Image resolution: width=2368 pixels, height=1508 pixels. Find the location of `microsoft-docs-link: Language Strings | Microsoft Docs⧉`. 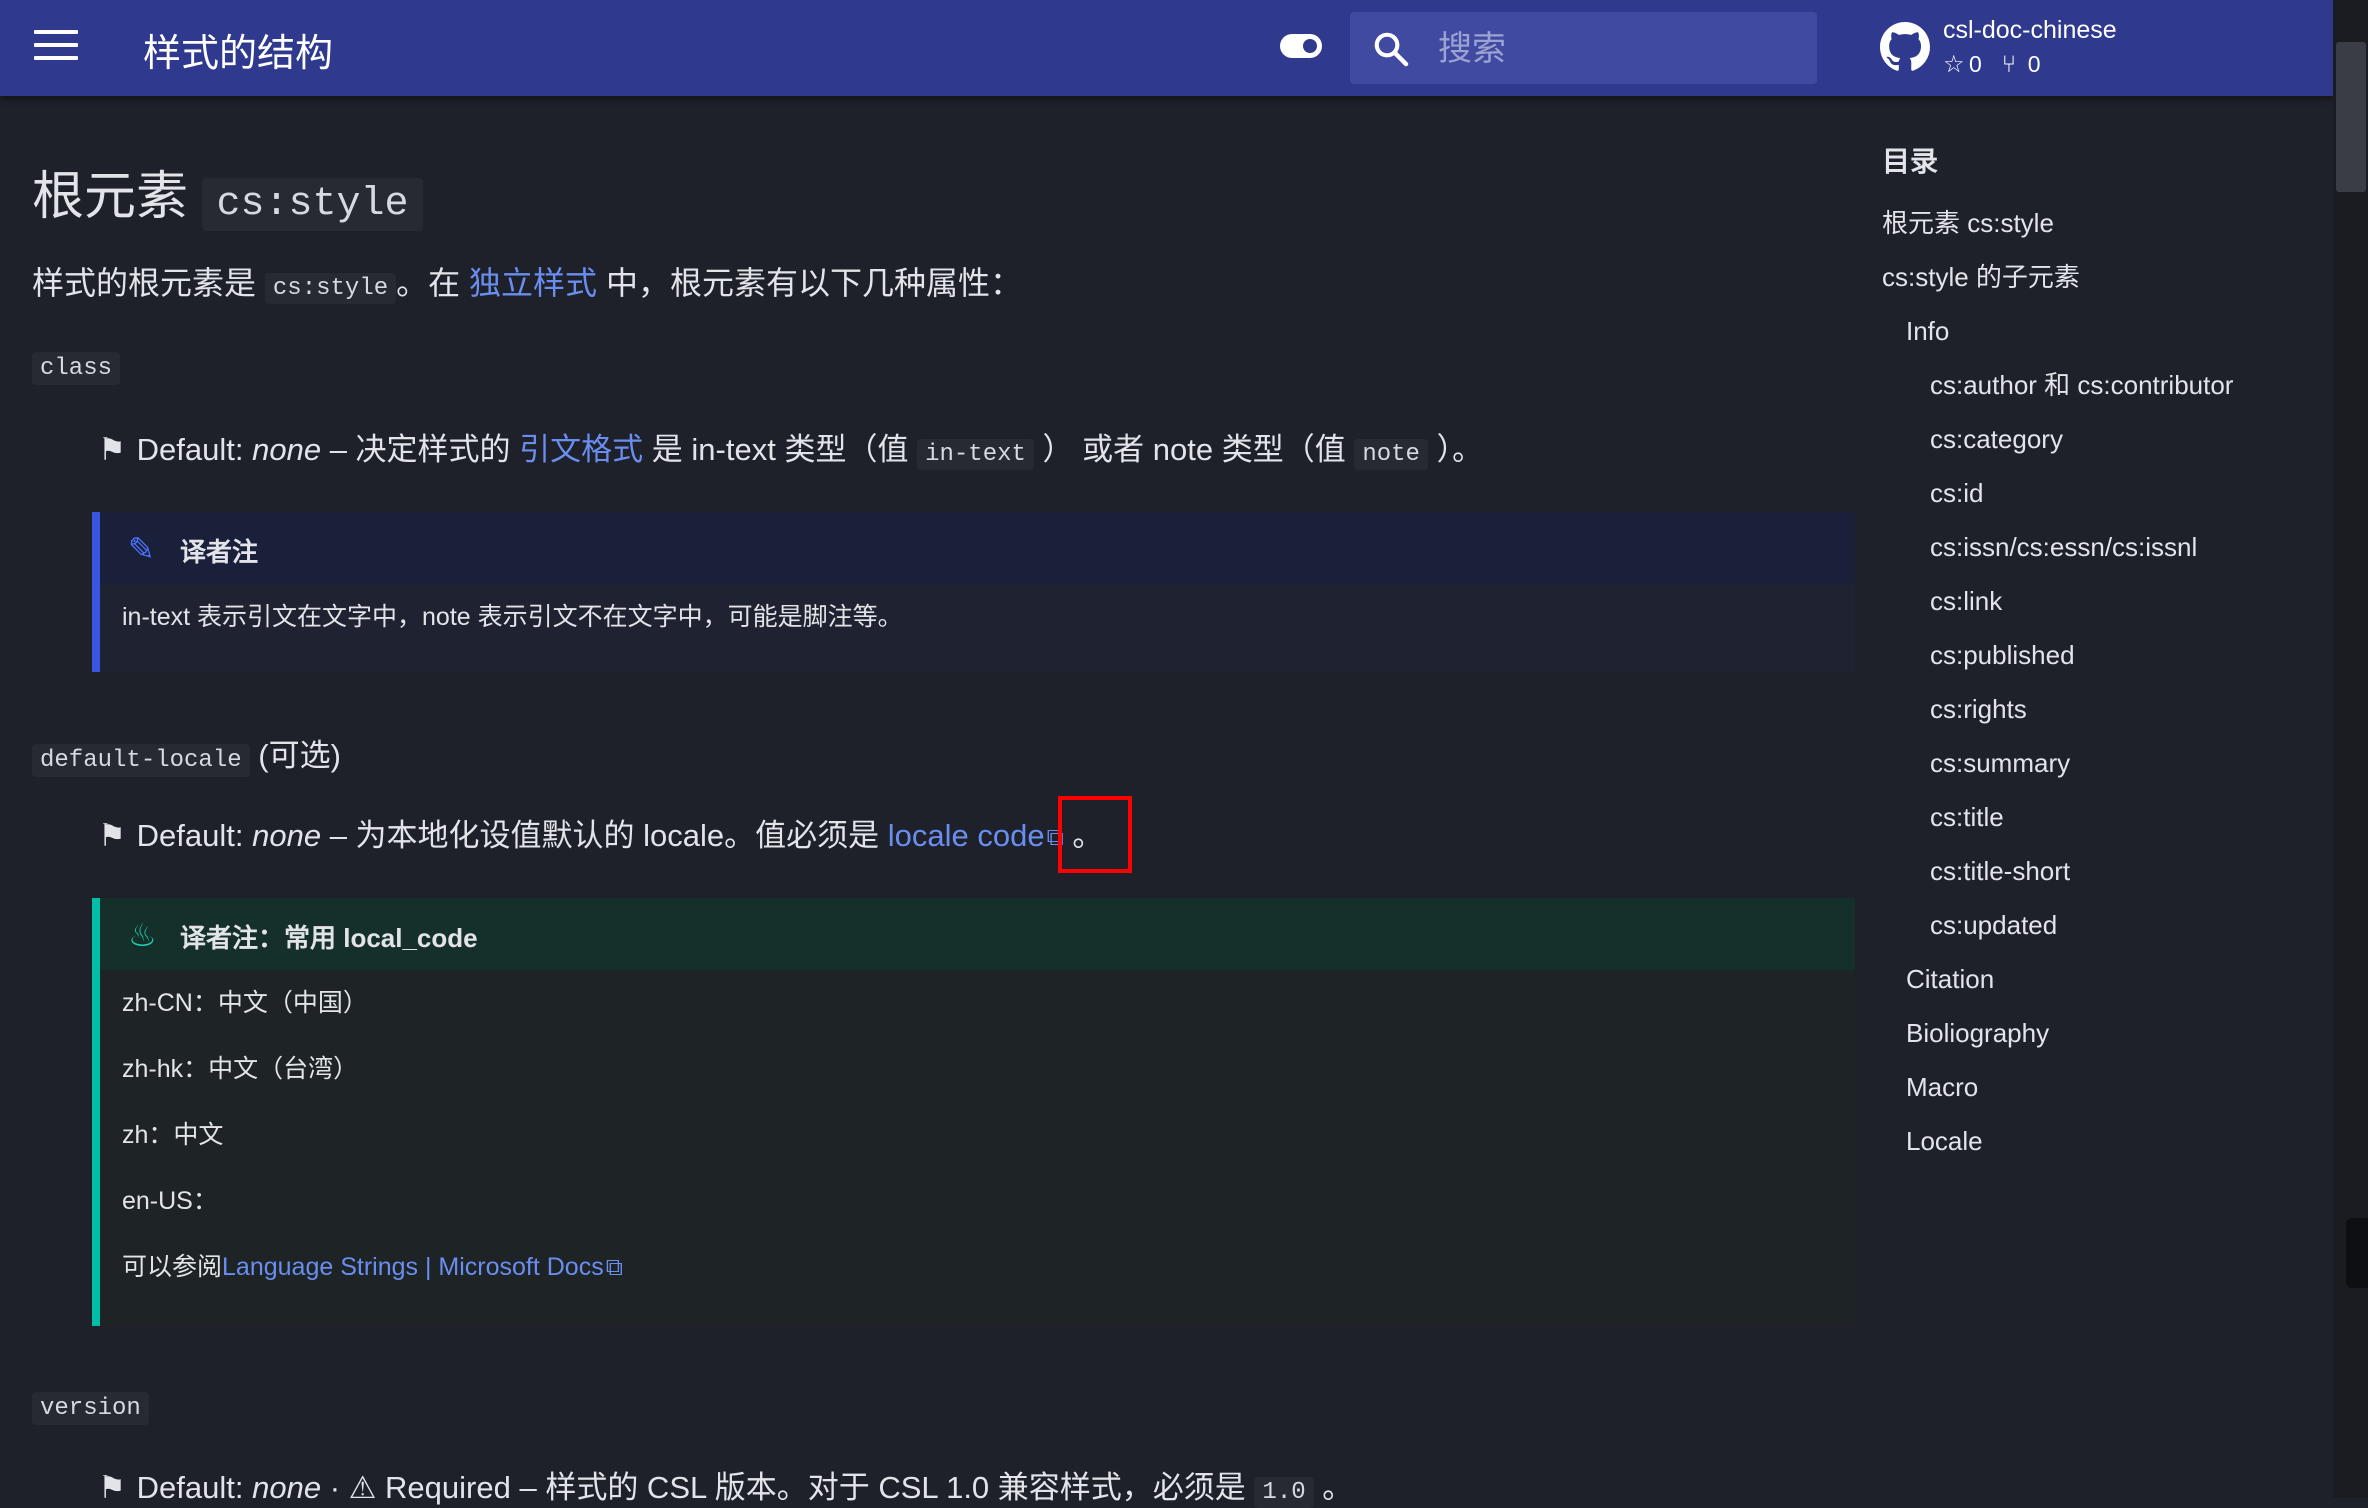

microsoft-docs-link: Language Strings | Microsoft Docs⧉ is located at coordinates (422, 1267).